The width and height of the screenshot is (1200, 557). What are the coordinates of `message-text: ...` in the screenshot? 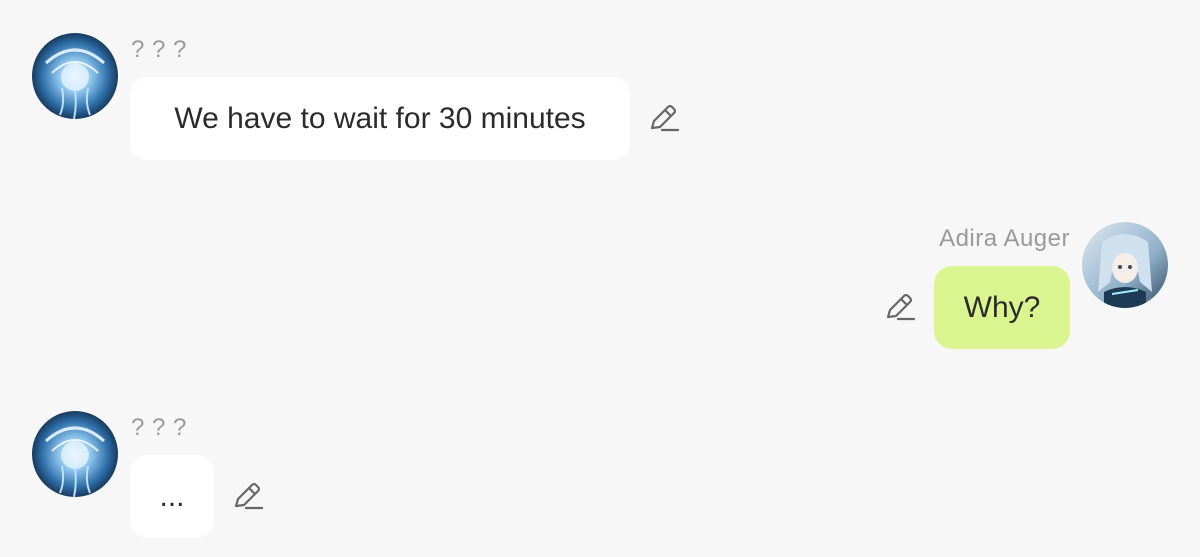 It's located at (172, 496).